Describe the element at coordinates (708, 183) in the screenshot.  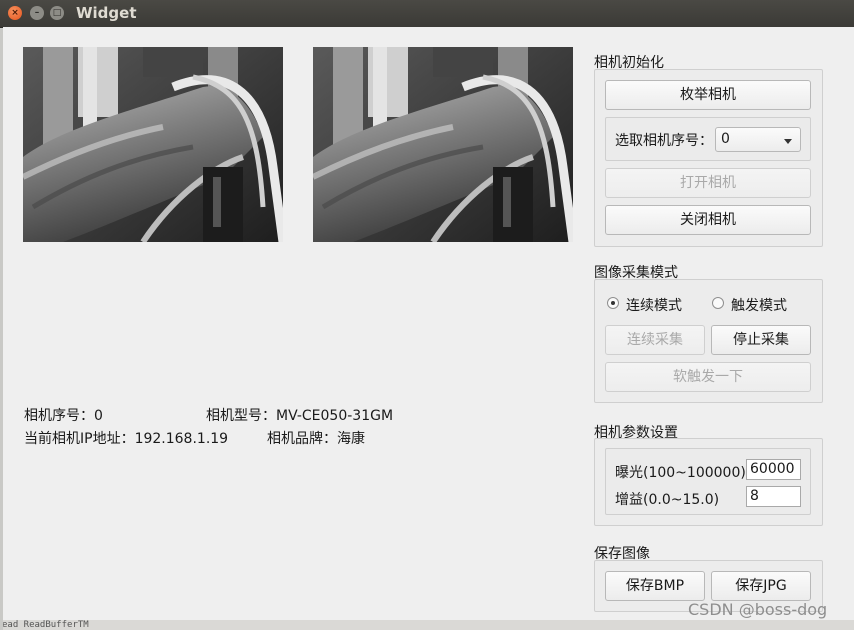
I see `open-camera-button: 打开相机` at that location.